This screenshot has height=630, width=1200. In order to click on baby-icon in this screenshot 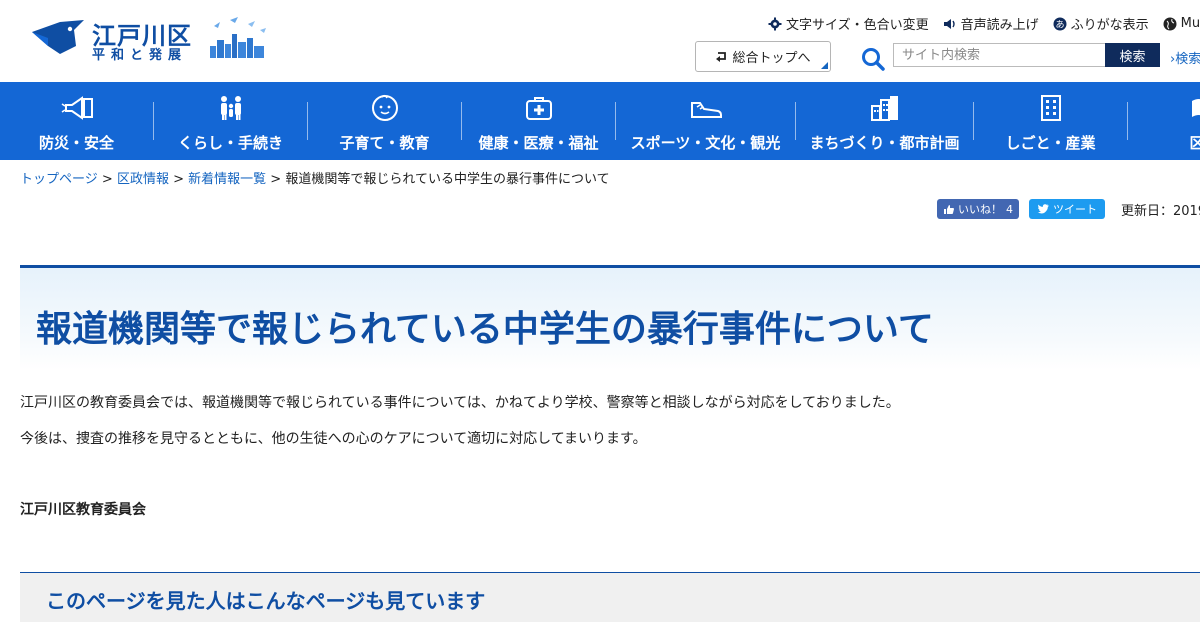, I will do `click(384, 107)`.